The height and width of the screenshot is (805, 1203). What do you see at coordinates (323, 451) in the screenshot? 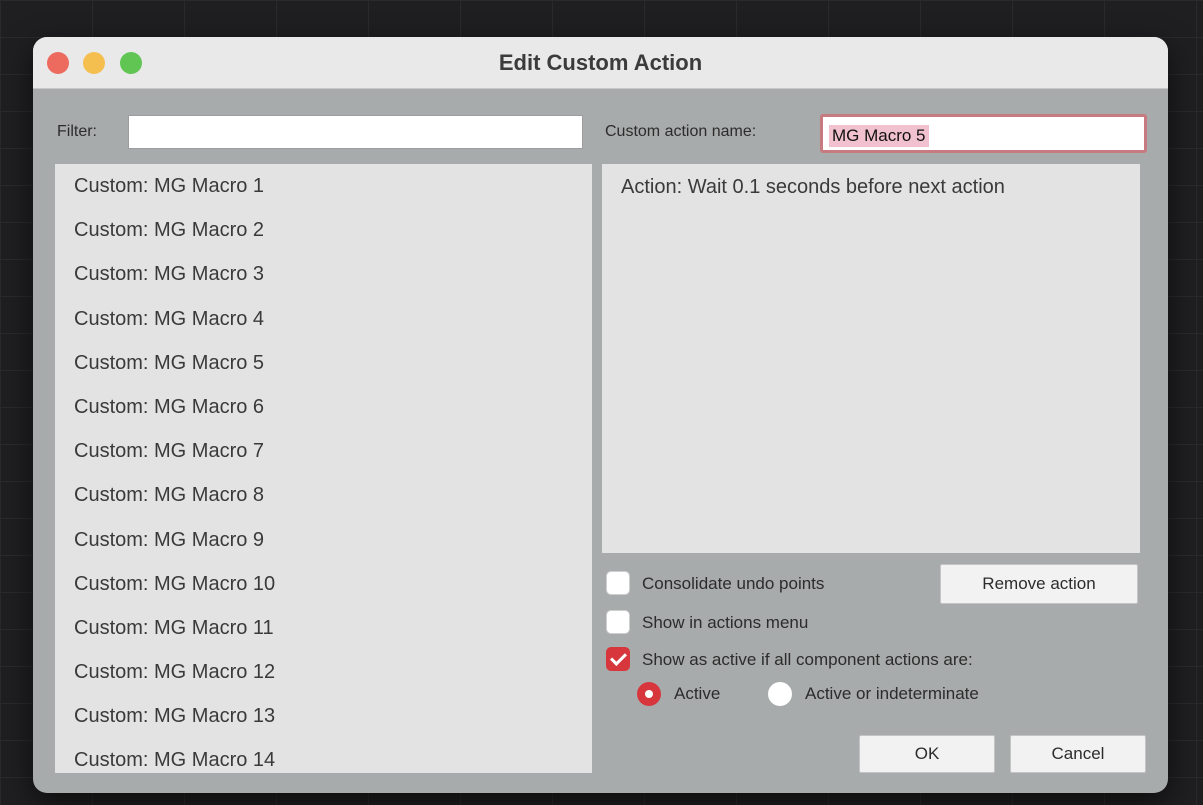
I see `list-item: Custom: MG Macro 7` at bounding box center [323, 451].